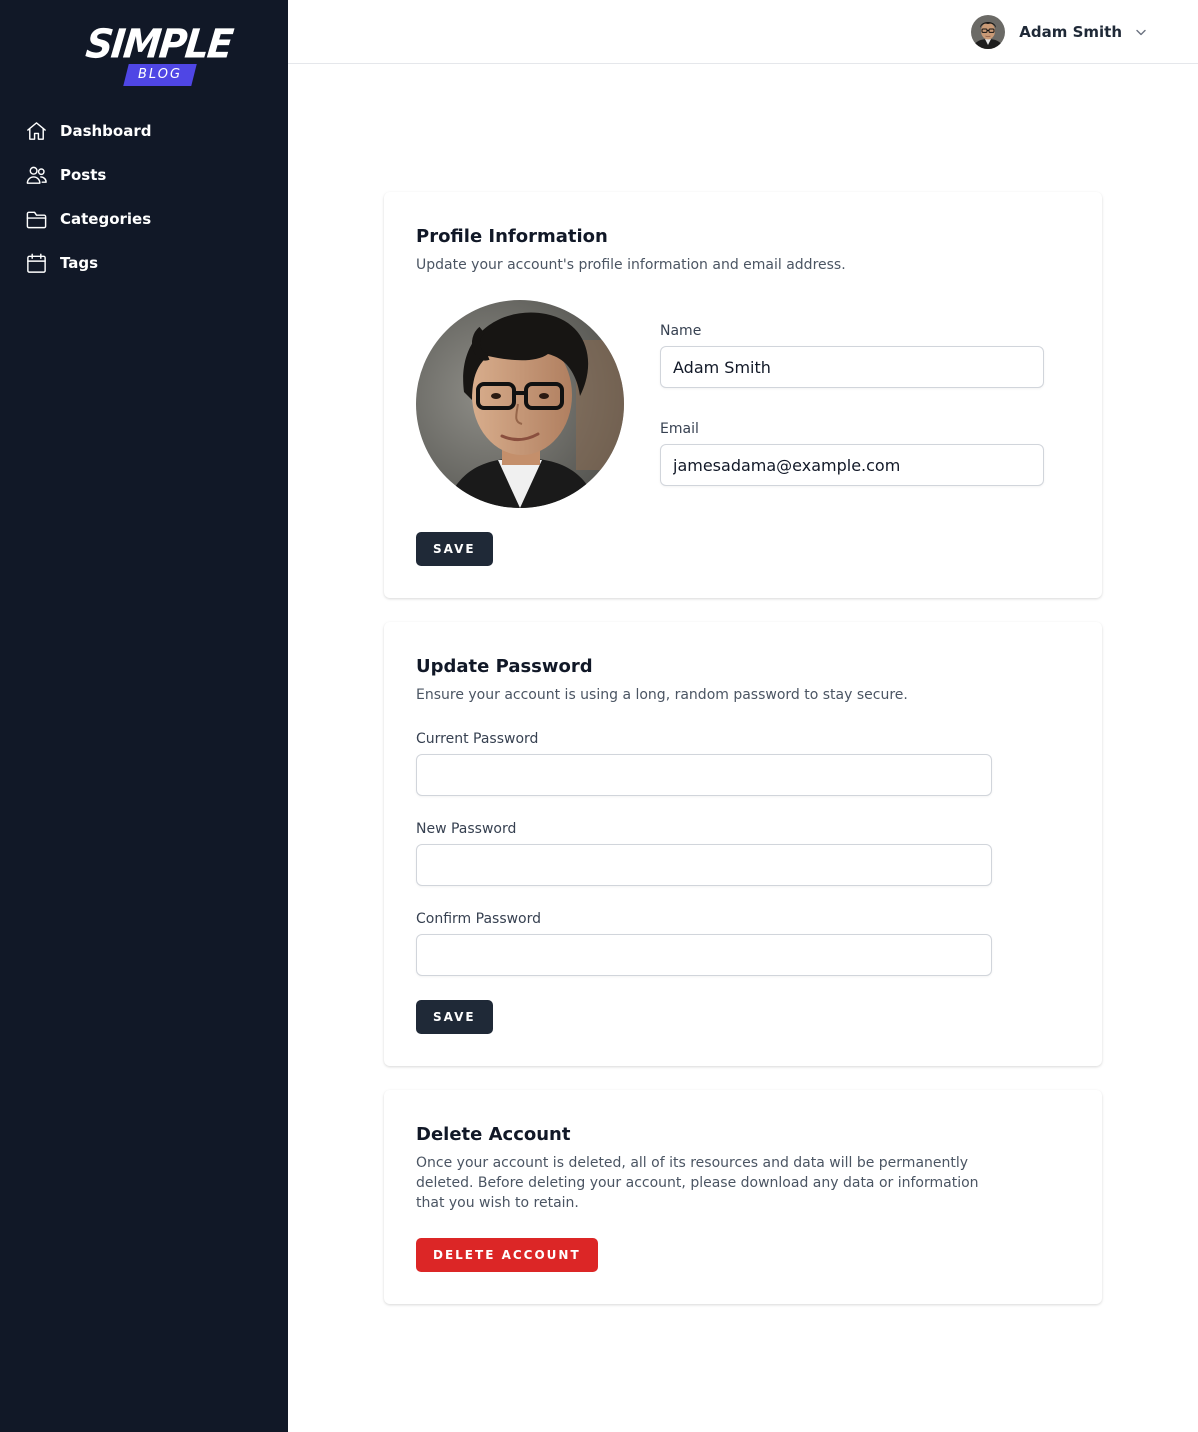 The image size is (1198, 1432). Describe the element at coordinates (512, 236) in the screenshot. I see `profile-information-title: Profile Information` at that location.